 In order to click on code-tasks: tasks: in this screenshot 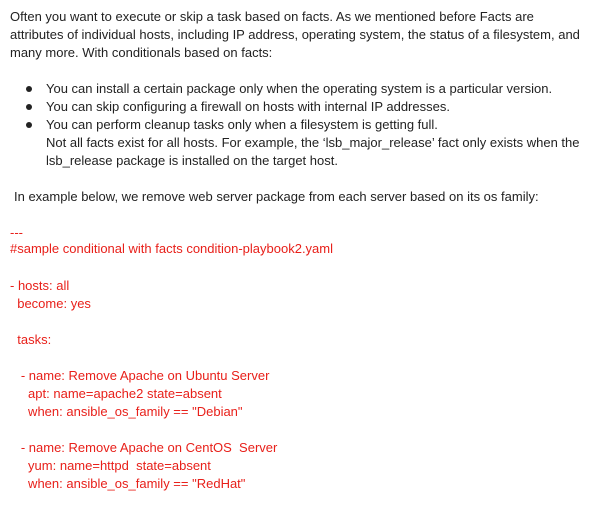, I will do `click(31, 339)`.